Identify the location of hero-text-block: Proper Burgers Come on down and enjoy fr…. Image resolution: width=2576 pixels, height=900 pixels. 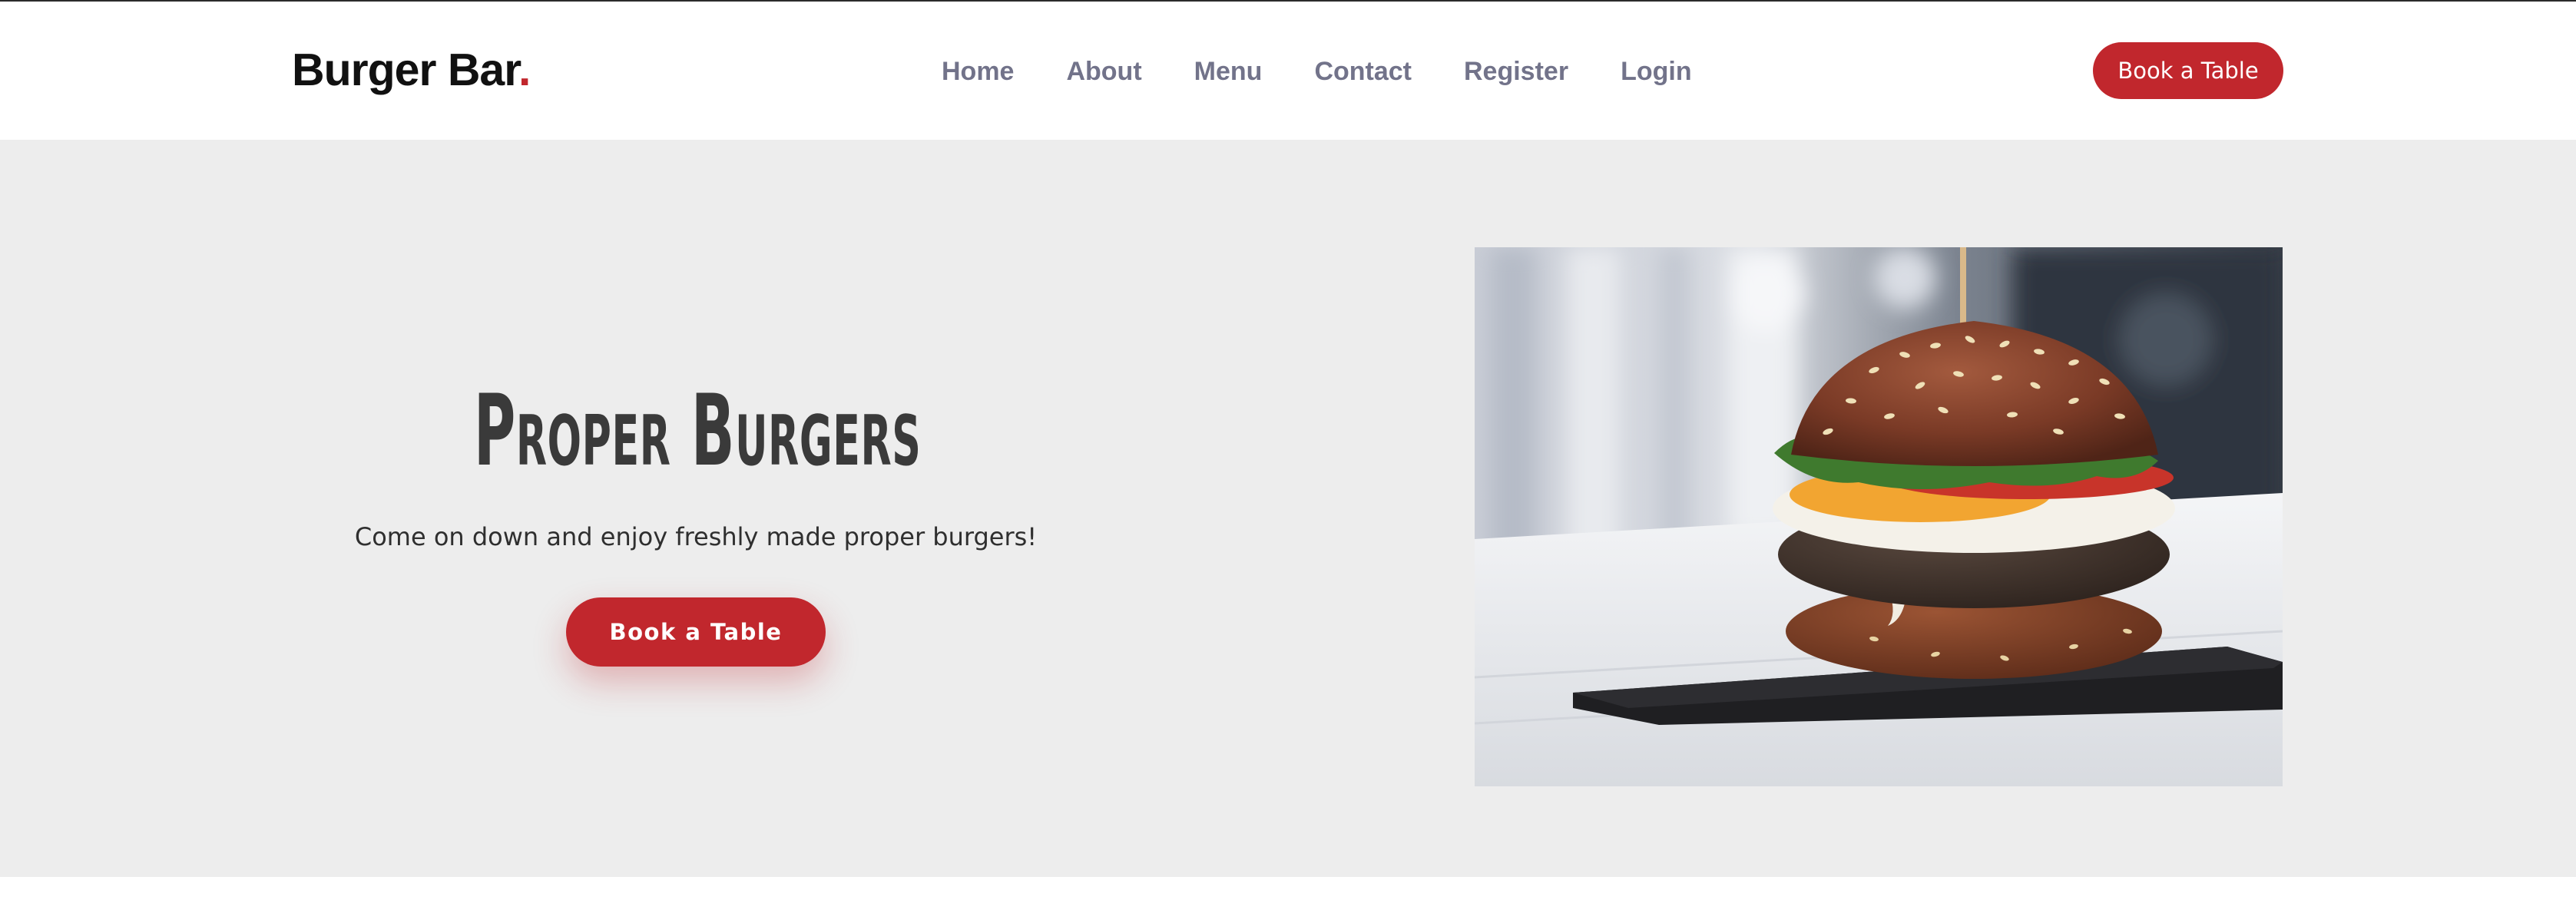
(696, 460).